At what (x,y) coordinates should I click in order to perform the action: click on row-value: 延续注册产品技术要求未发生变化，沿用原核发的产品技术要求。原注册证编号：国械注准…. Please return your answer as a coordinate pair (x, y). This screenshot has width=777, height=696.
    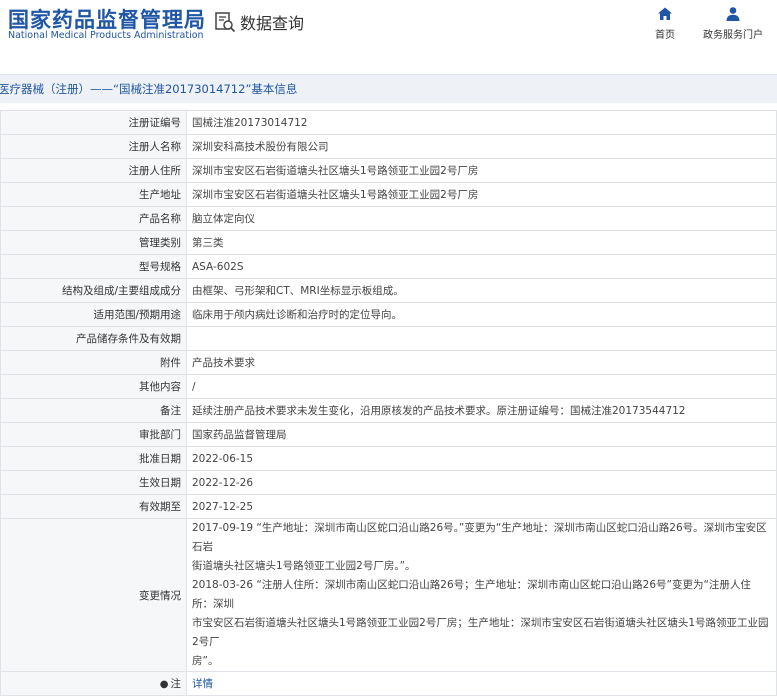
    Looking at the image, I should click on (481, 410).